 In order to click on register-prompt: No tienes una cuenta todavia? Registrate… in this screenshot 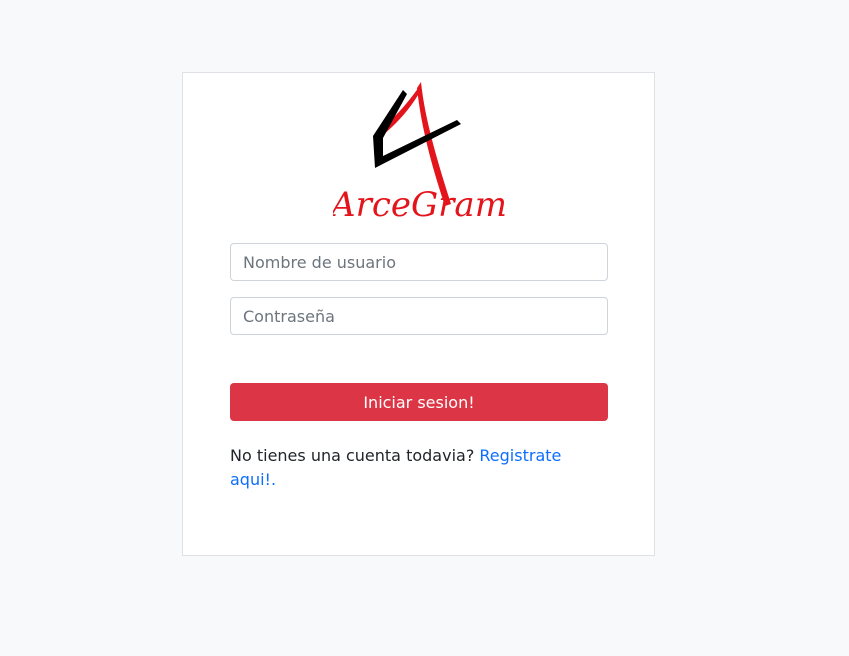, I will do `click(419, 468)`.